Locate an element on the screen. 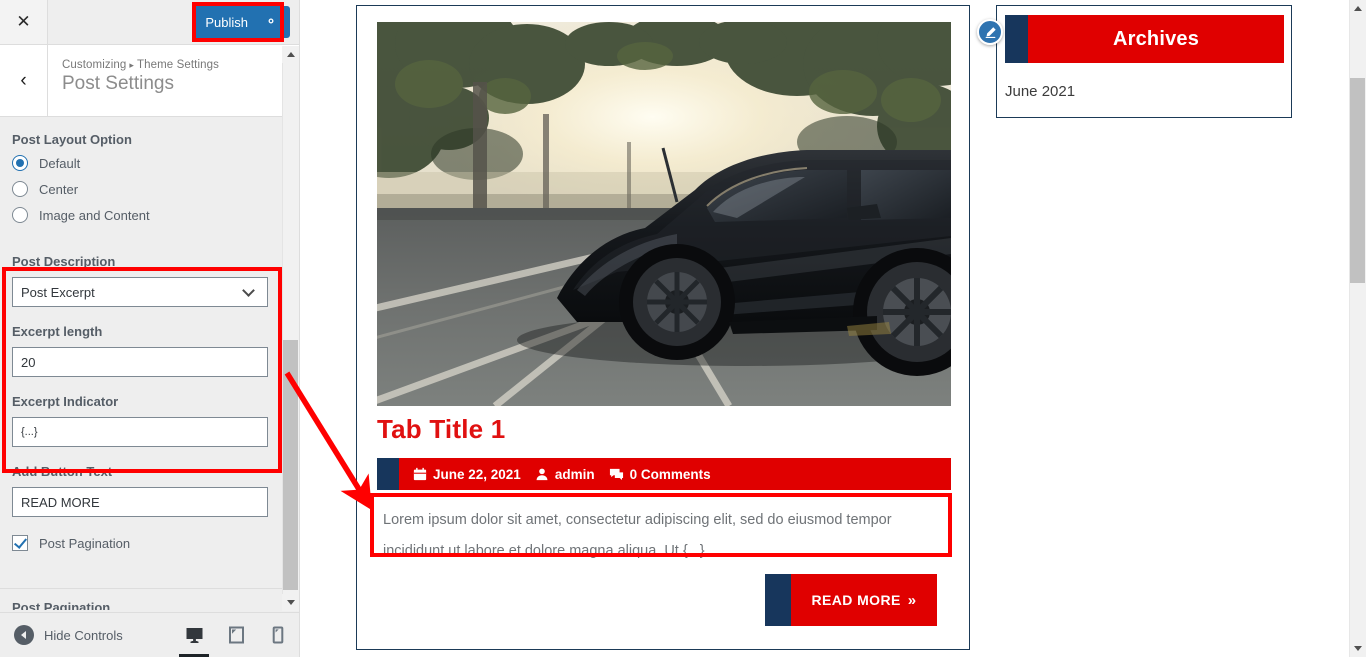 Image resolution: width=1366 pixels, height=657 pixels. excerpt-indicator-value: {...} is located at coordinates (29, 432).